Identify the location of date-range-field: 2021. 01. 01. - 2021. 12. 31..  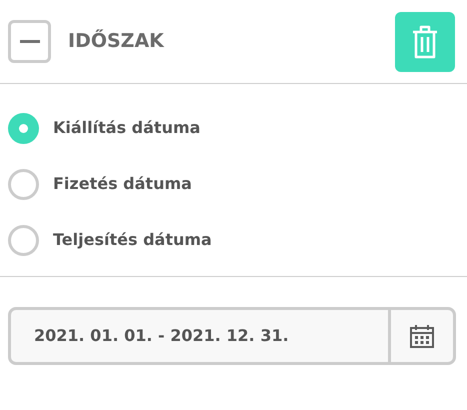
(232, 336).